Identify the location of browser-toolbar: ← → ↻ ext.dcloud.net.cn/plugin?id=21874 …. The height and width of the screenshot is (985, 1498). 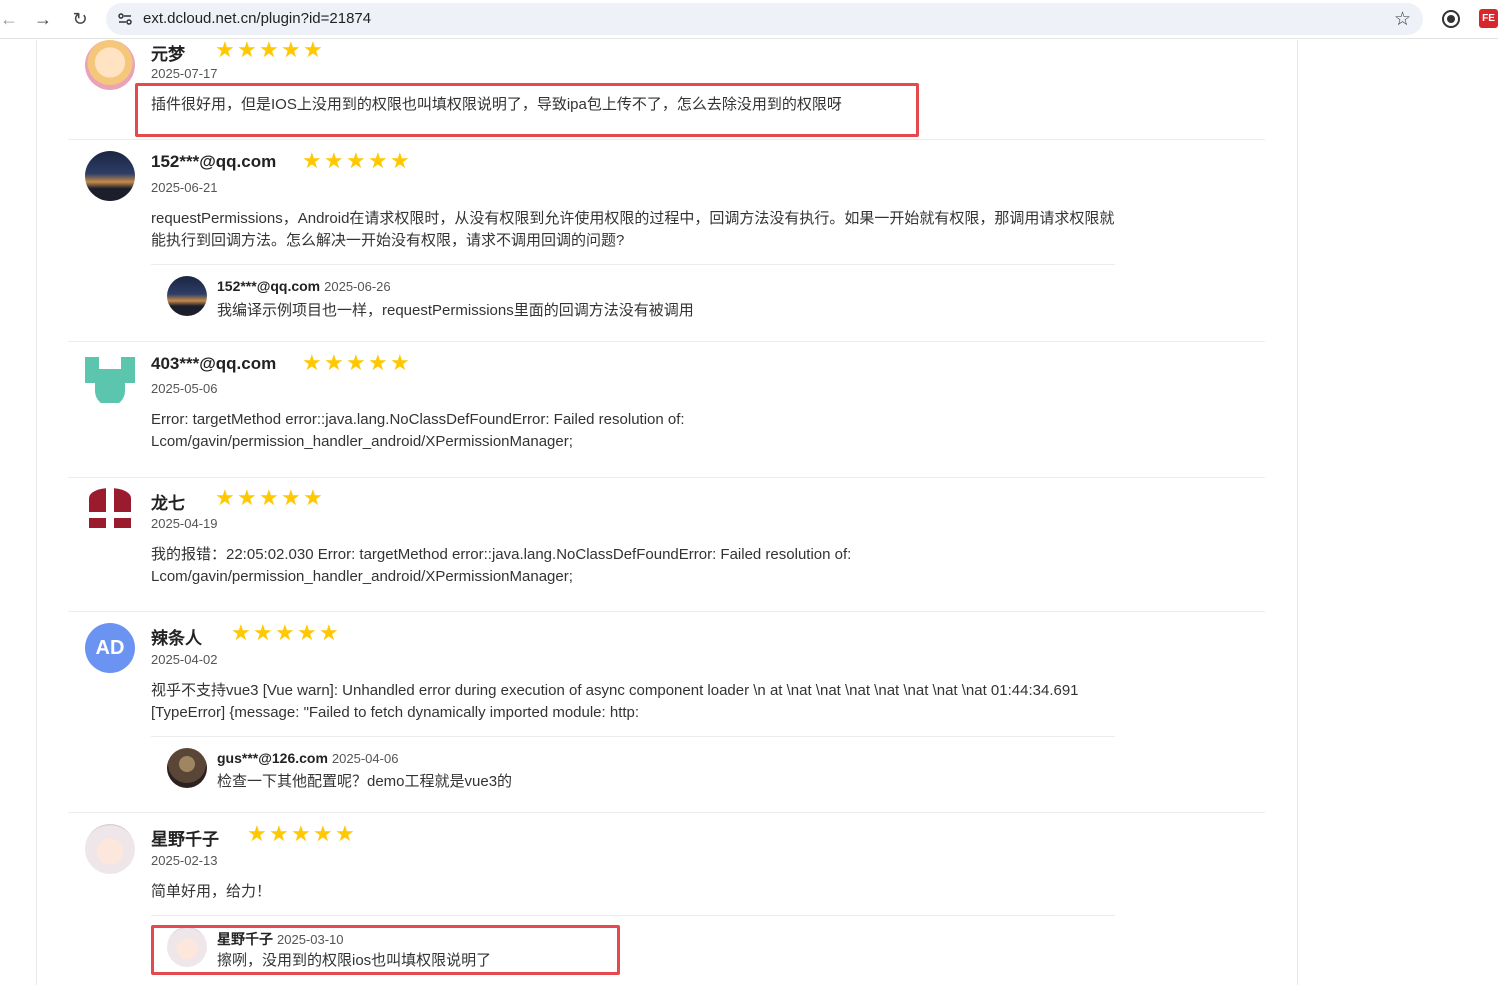
(749, 19).